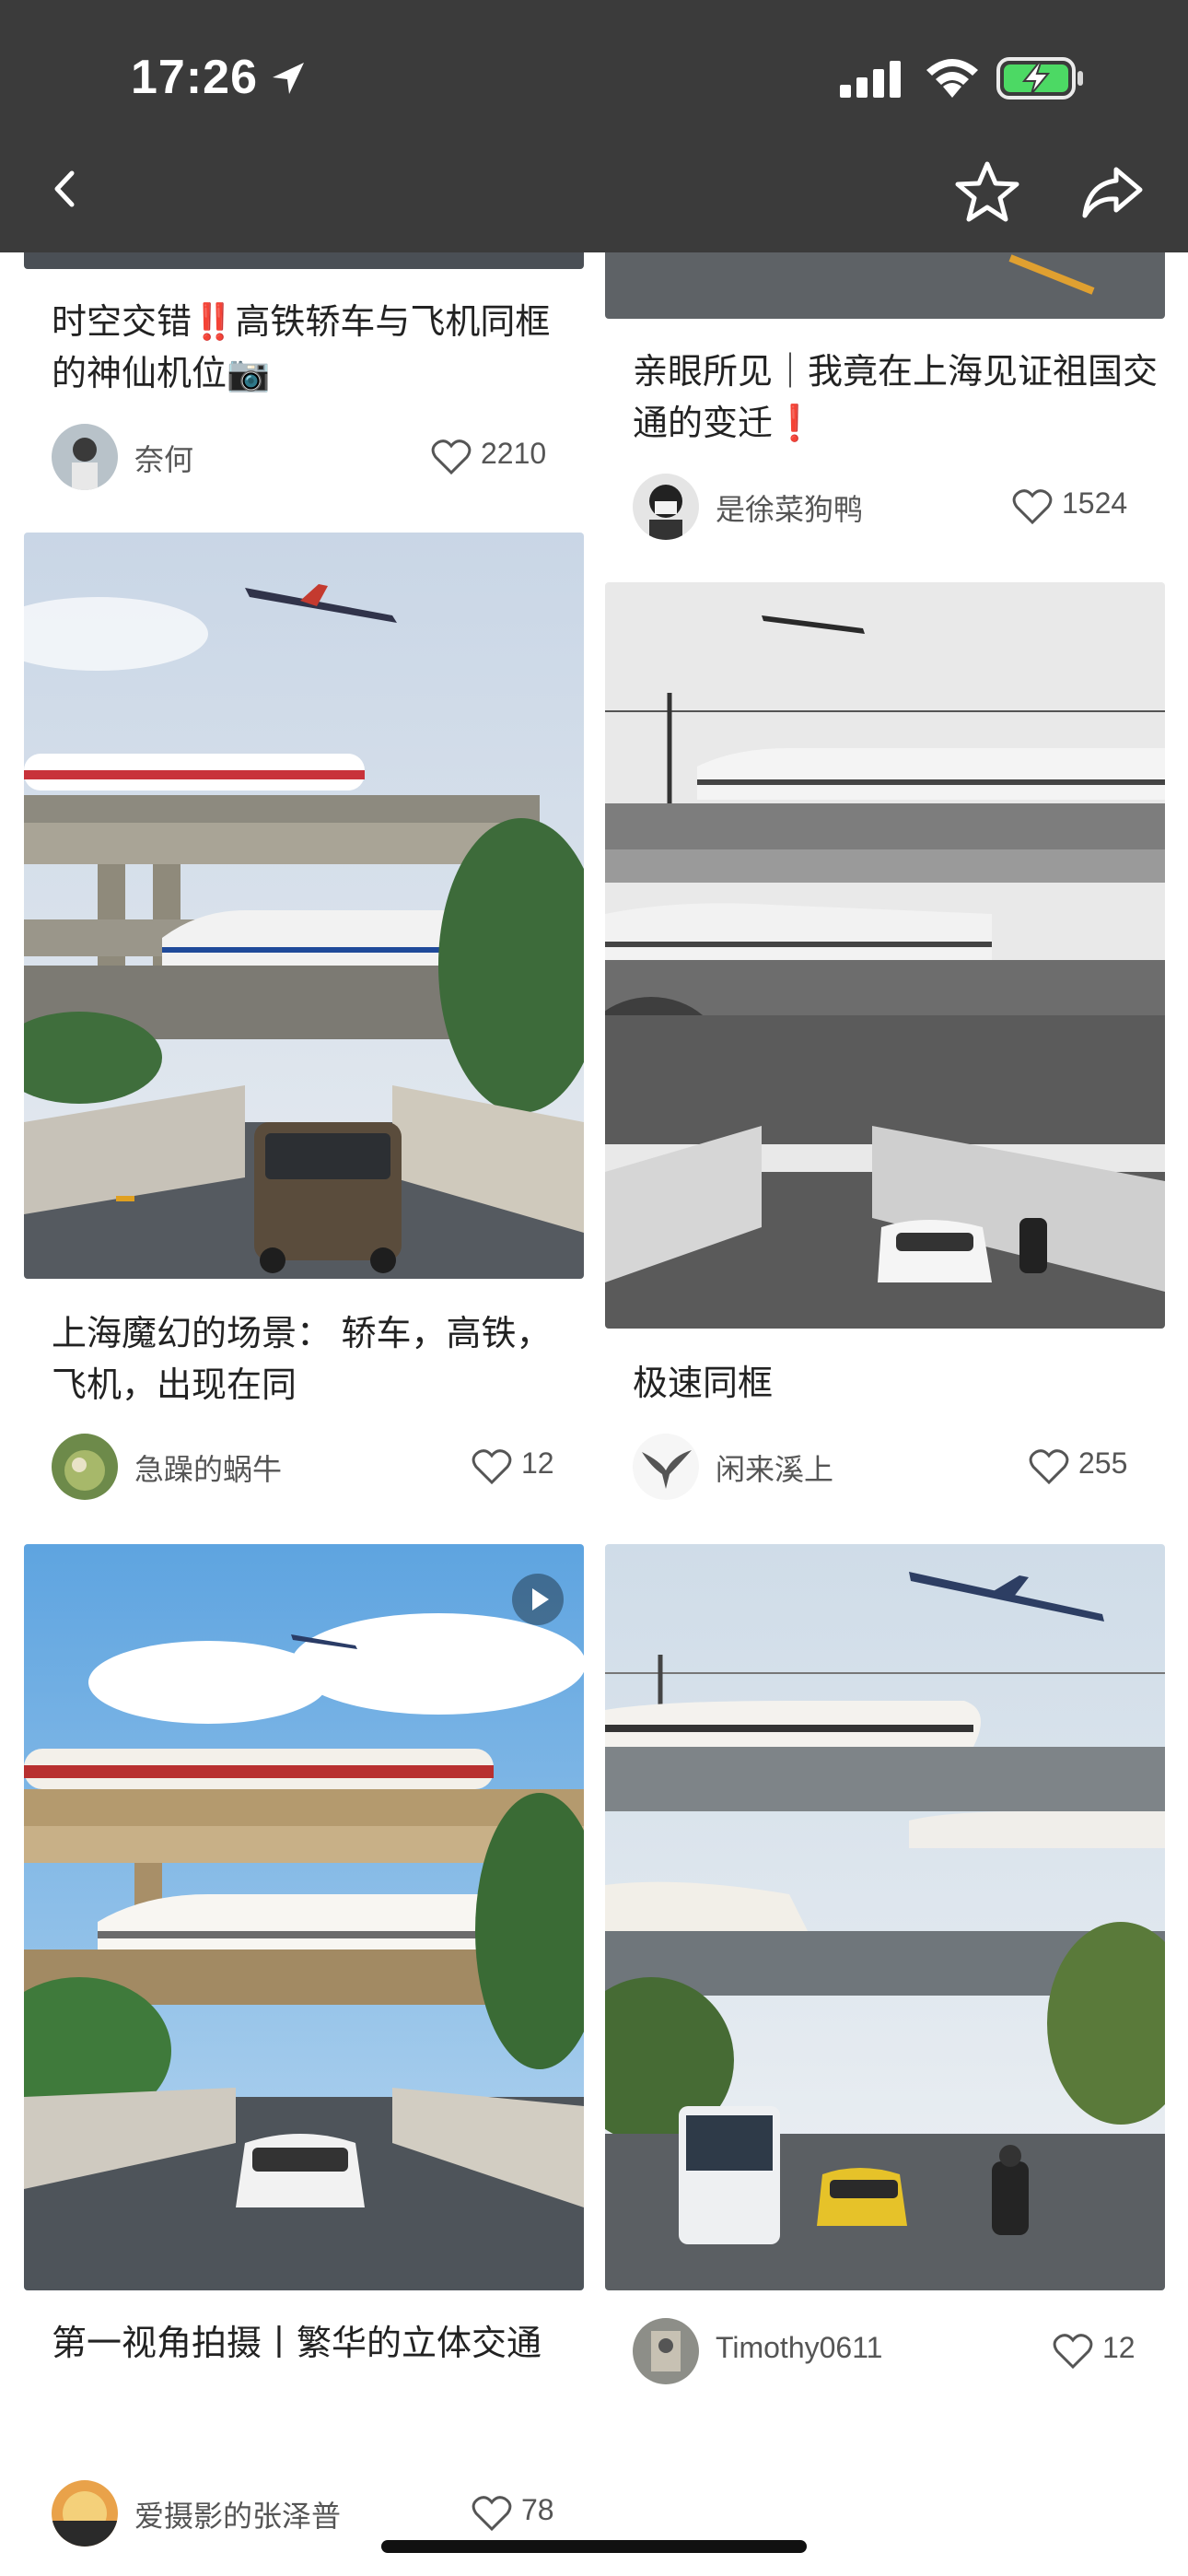 Image resolution: width=1188 pixels, height=2576 pixels. Describe the element at coordinates (774, 1467) in the screenshot. I see `author-name: 闲来溪上` at that location.